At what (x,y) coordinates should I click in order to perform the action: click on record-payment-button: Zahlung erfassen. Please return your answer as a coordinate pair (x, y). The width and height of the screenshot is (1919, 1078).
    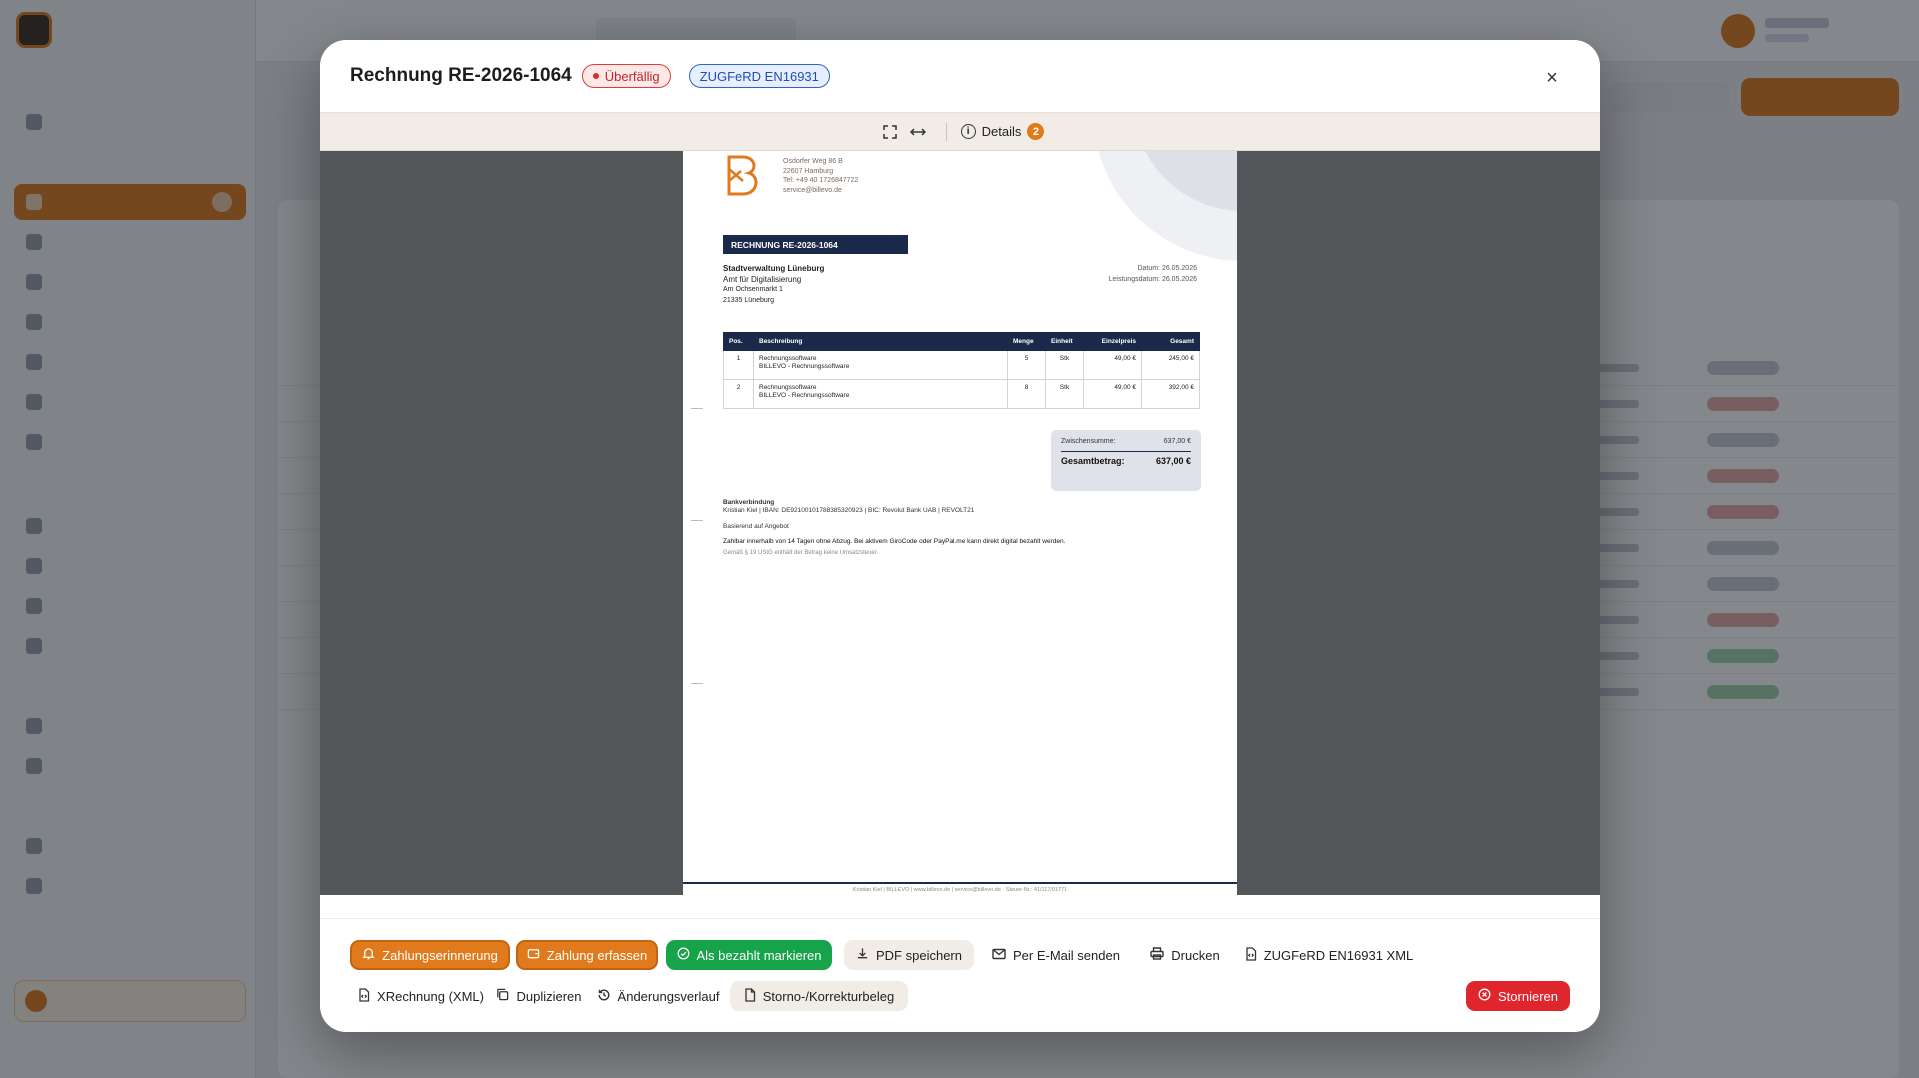
    Looking at the image, I should click on (587, 955).